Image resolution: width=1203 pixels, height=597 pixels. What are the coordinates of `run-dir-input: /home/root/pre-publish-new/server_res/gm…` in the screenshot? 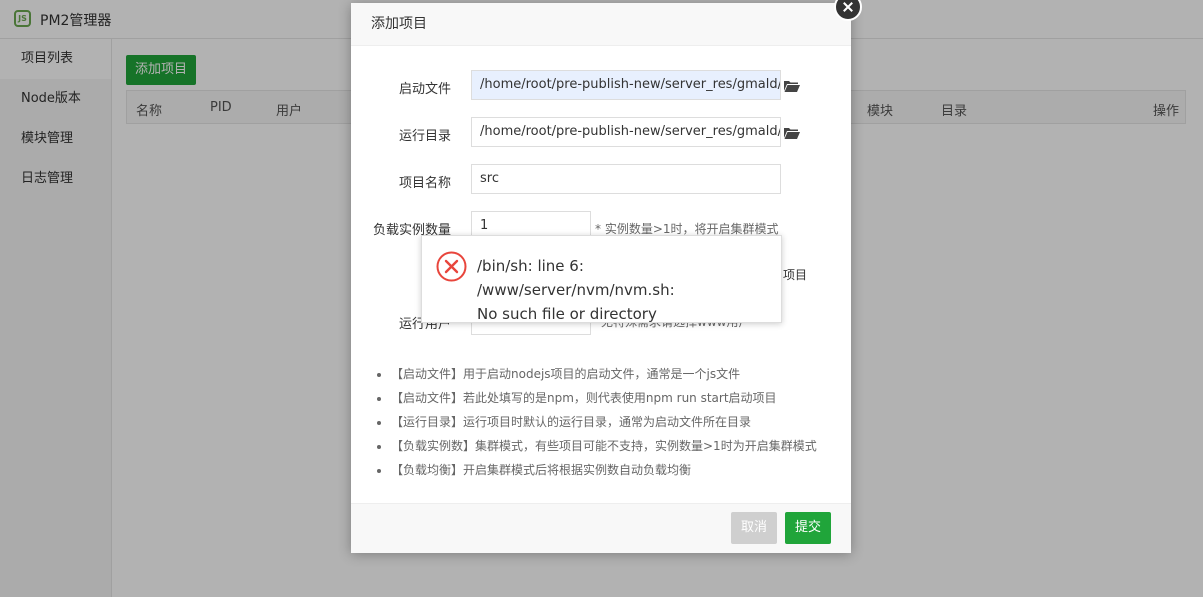 It's located at (626, 132).